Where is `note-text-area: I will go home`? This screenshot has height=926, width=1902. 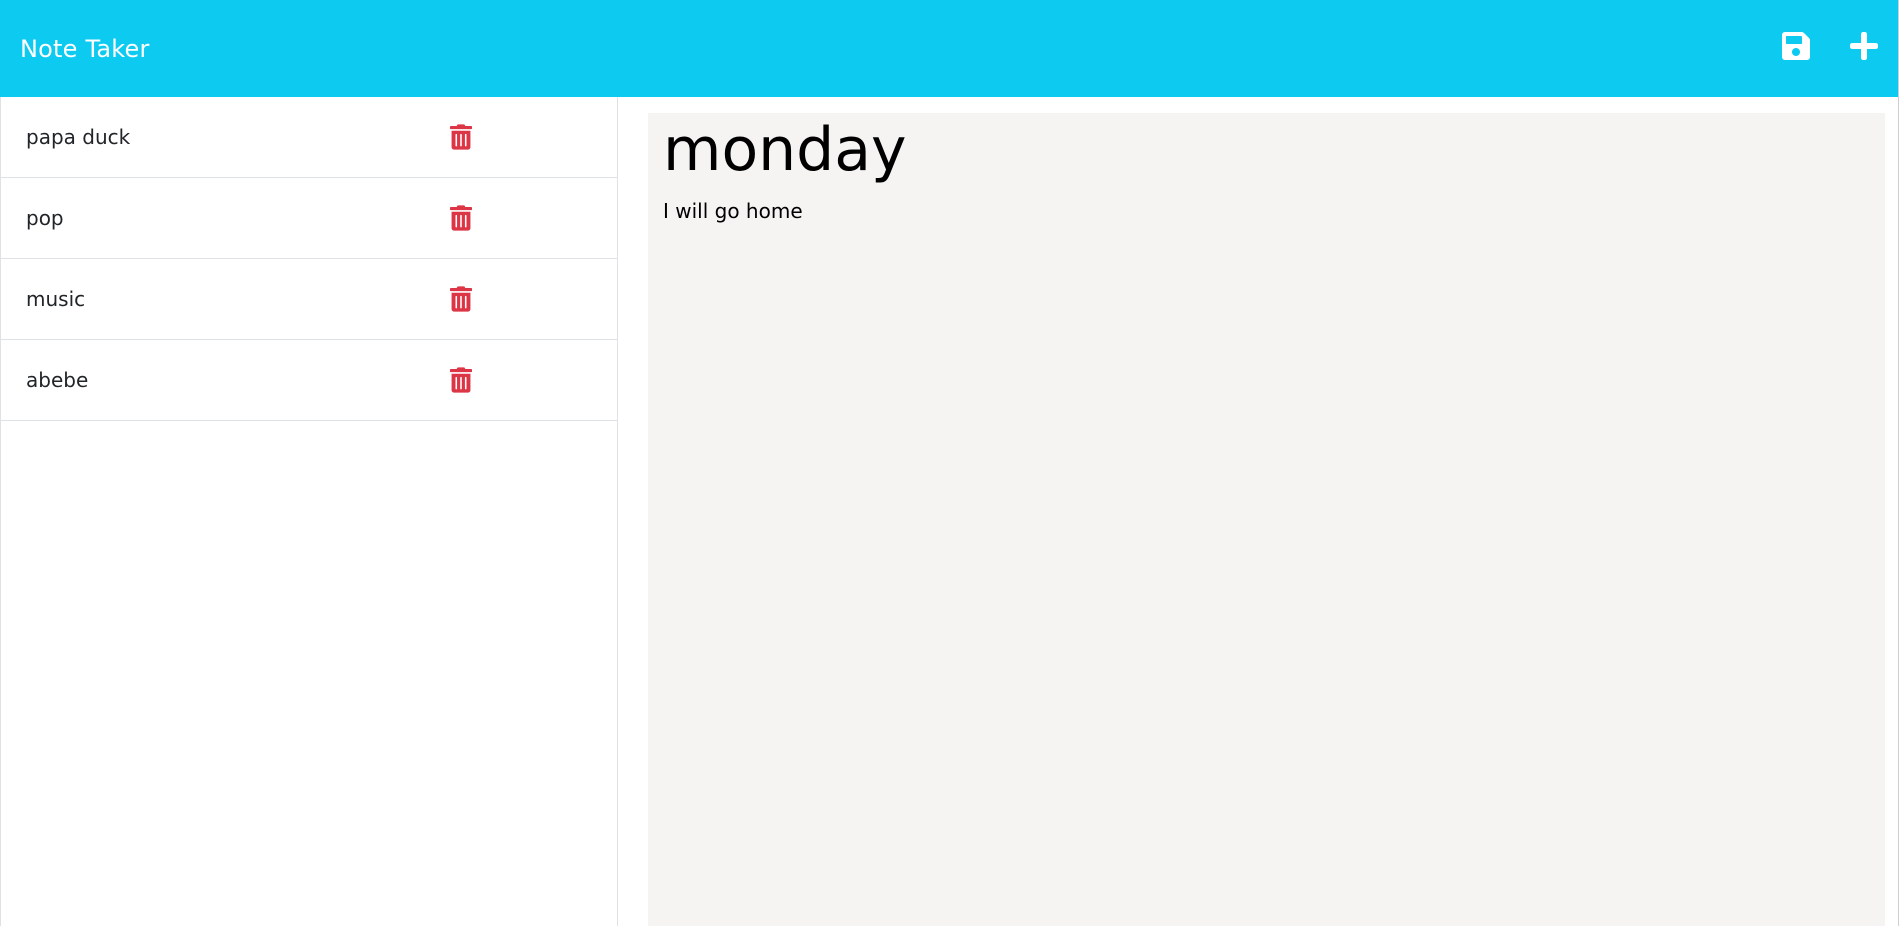 note-text-area: I will go home is located at coordinates (733, 211).